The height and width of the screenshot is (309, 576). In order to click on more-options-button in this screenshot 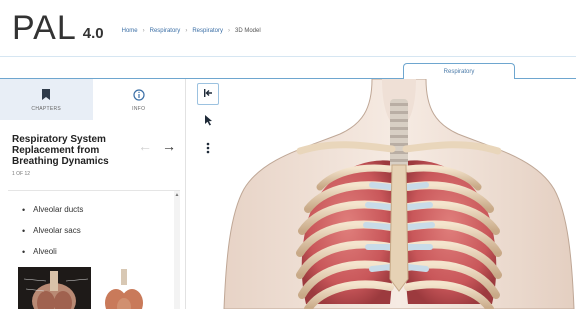, I will do `click(208, 150)`.